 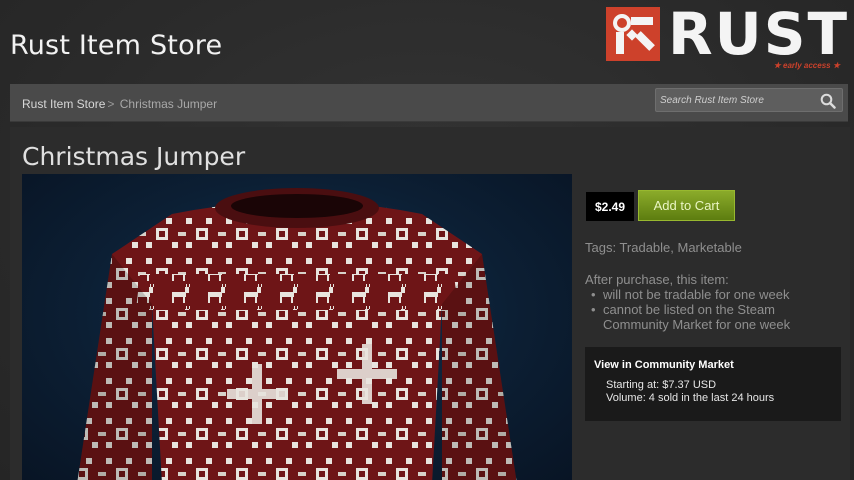 What do you see at coordinates (429, 103) in the screenshot?
I see `breadcrumb-bar: Rust Item Store > Christmas Jumper` at bounding box center [429, 103].